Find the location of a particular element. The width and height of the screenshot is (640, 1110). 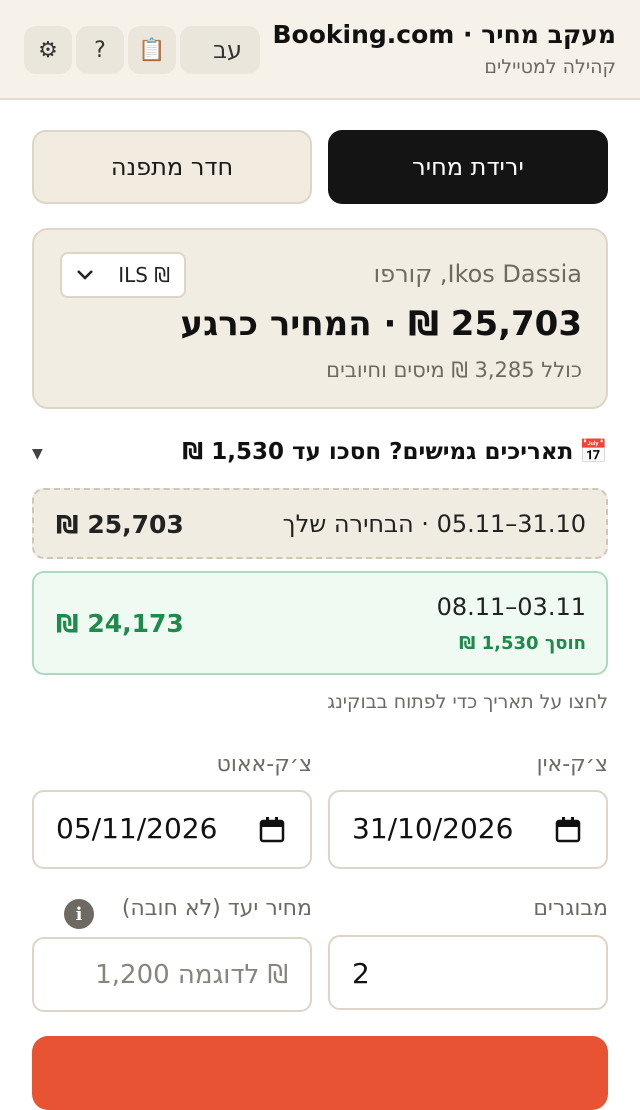

gear-icon: ⚙ is located at coordinates (48, 50).